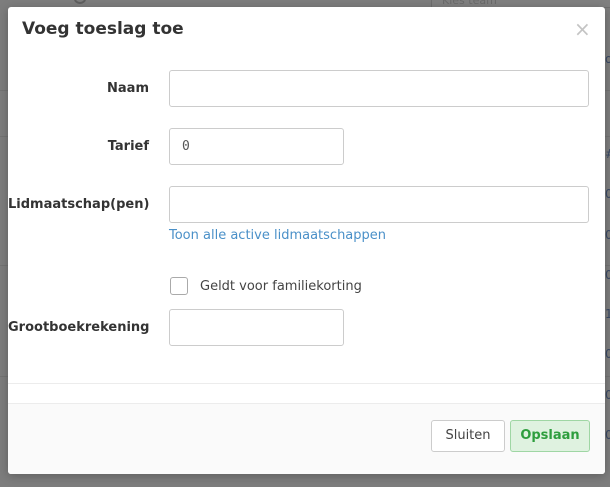 This screenshot has height=487, width=610. I want to click on lidmaatschap-input, so click(379, 204).